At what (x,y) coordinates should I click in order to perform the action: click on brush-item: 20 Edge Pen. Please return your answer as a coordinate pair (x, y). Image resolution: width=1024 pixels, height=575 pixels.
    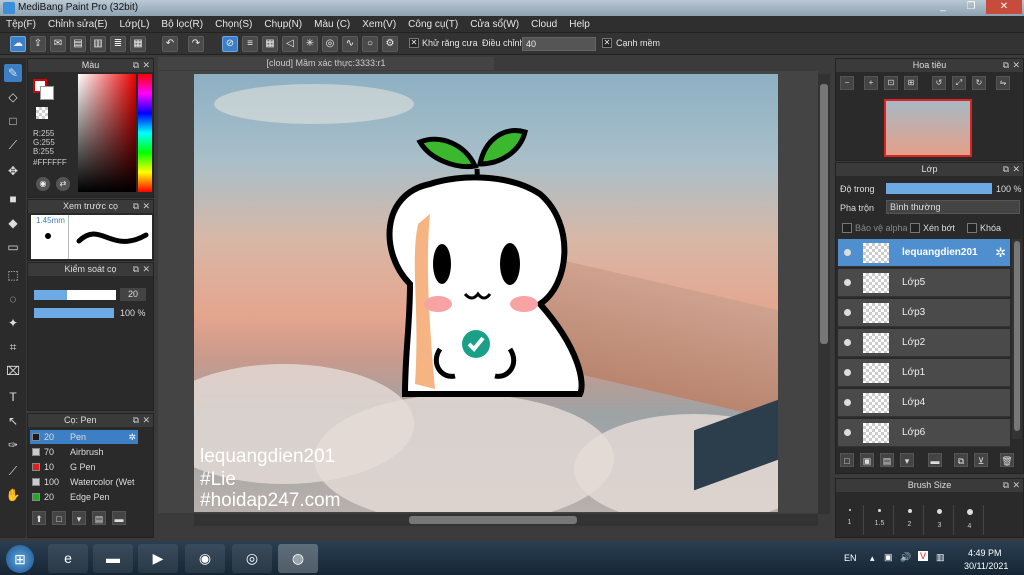
    Looking at the image, I should click on (84, 497).